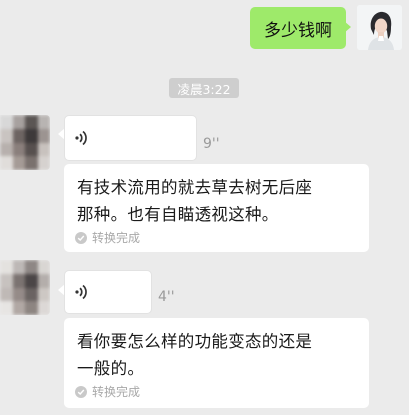 This screenshot has height=415, width=409. I want to click on timestamp-text: 凌晨3:22, so click(204, 89).